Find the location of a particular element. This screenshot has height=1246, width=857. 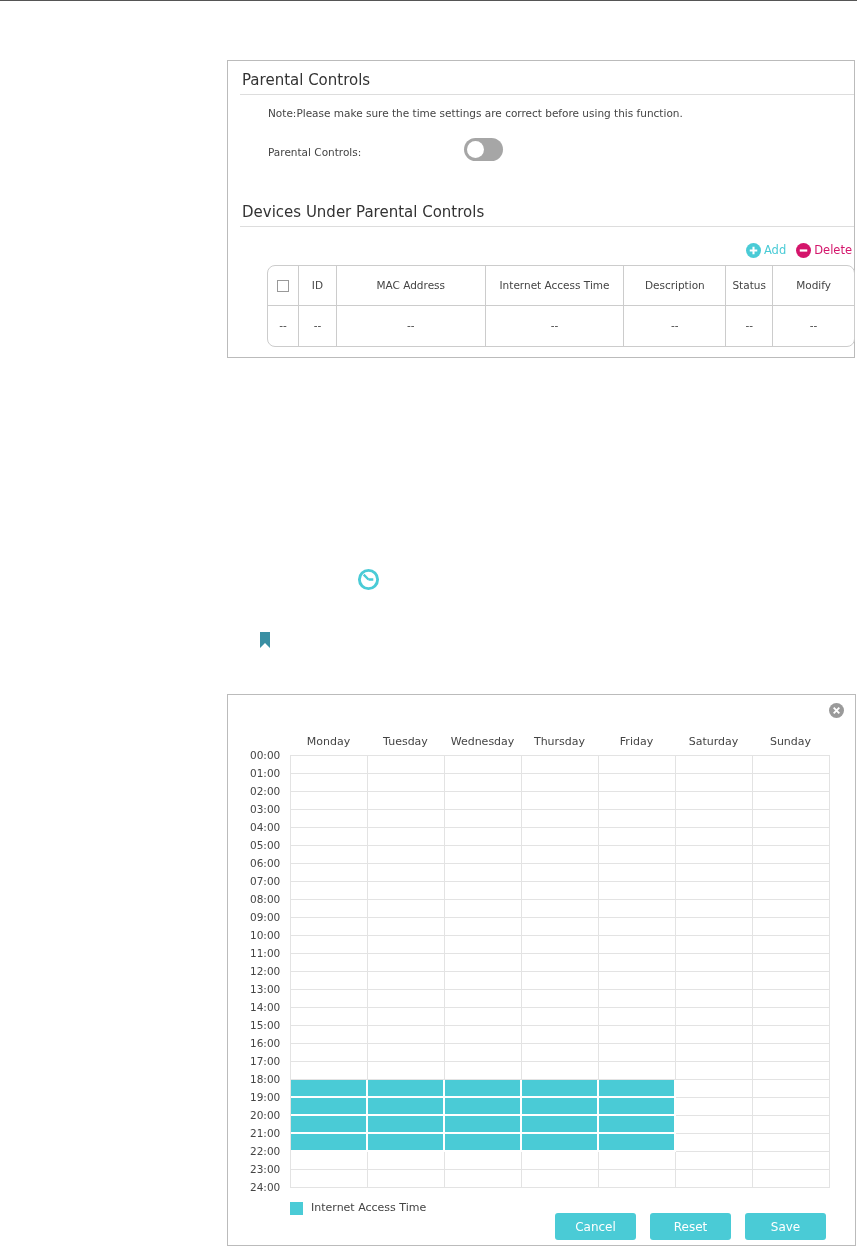

close-icon is located at coordinates (836, 710).